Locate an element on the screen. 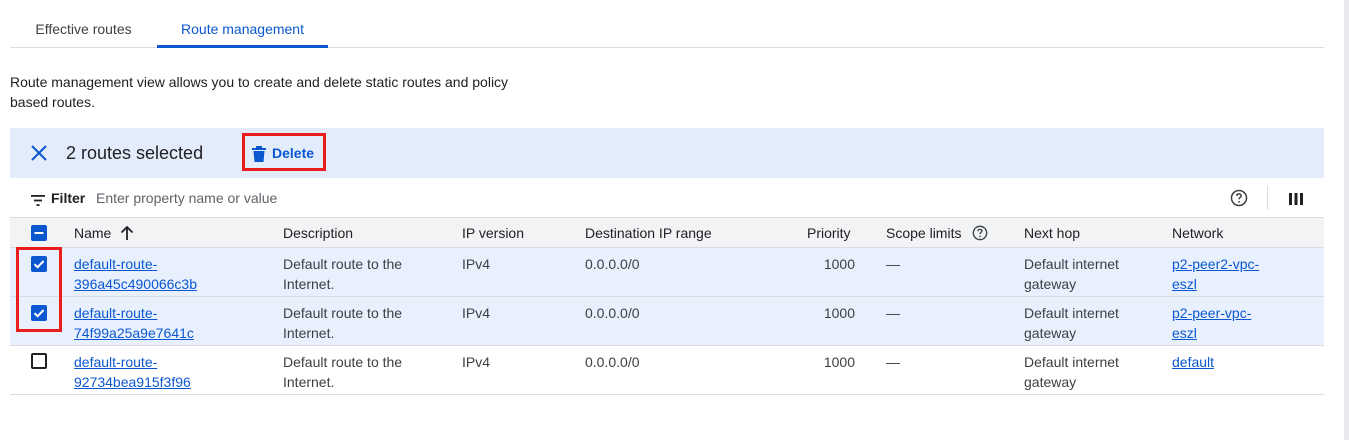 Image resolution: width=1349 pixels, height=440 pixels. select-all-checkbox is located at coordinates (39, 233).